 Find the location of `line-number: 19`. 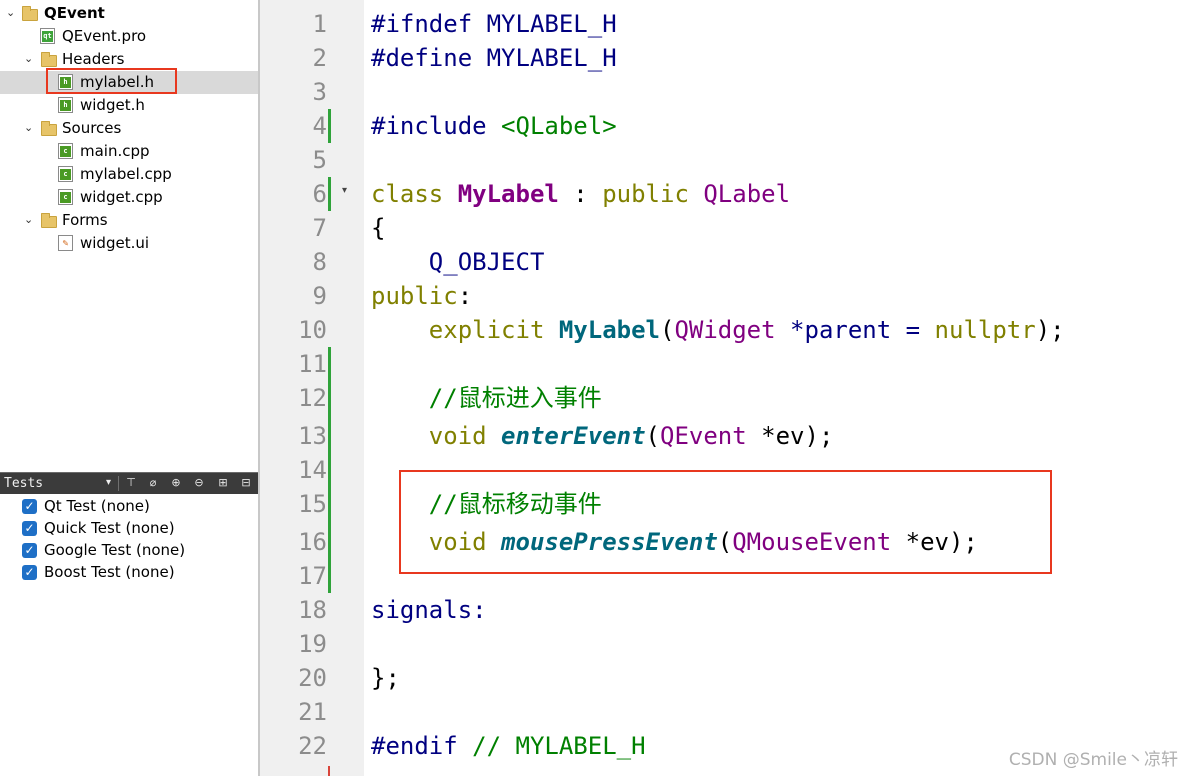

line-number: 19 is located at coordinates (312, 644).